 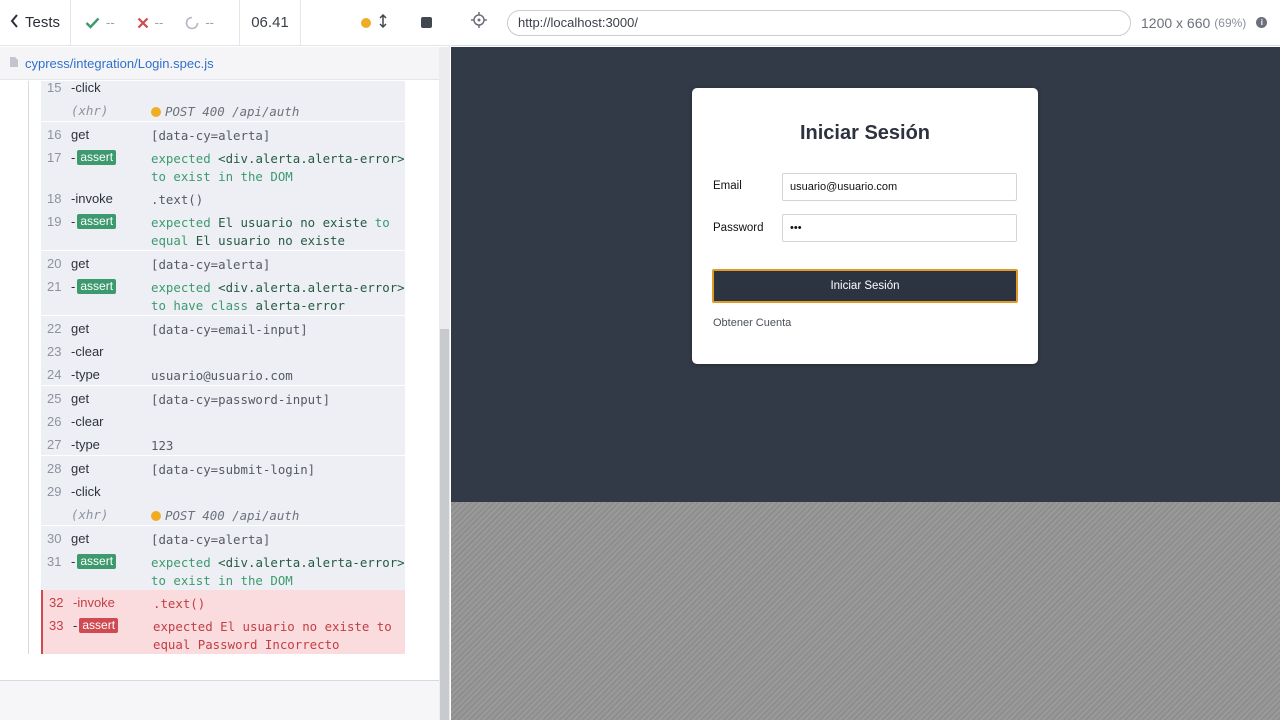 I want to click on run-controls, so click(x=375, y=23).